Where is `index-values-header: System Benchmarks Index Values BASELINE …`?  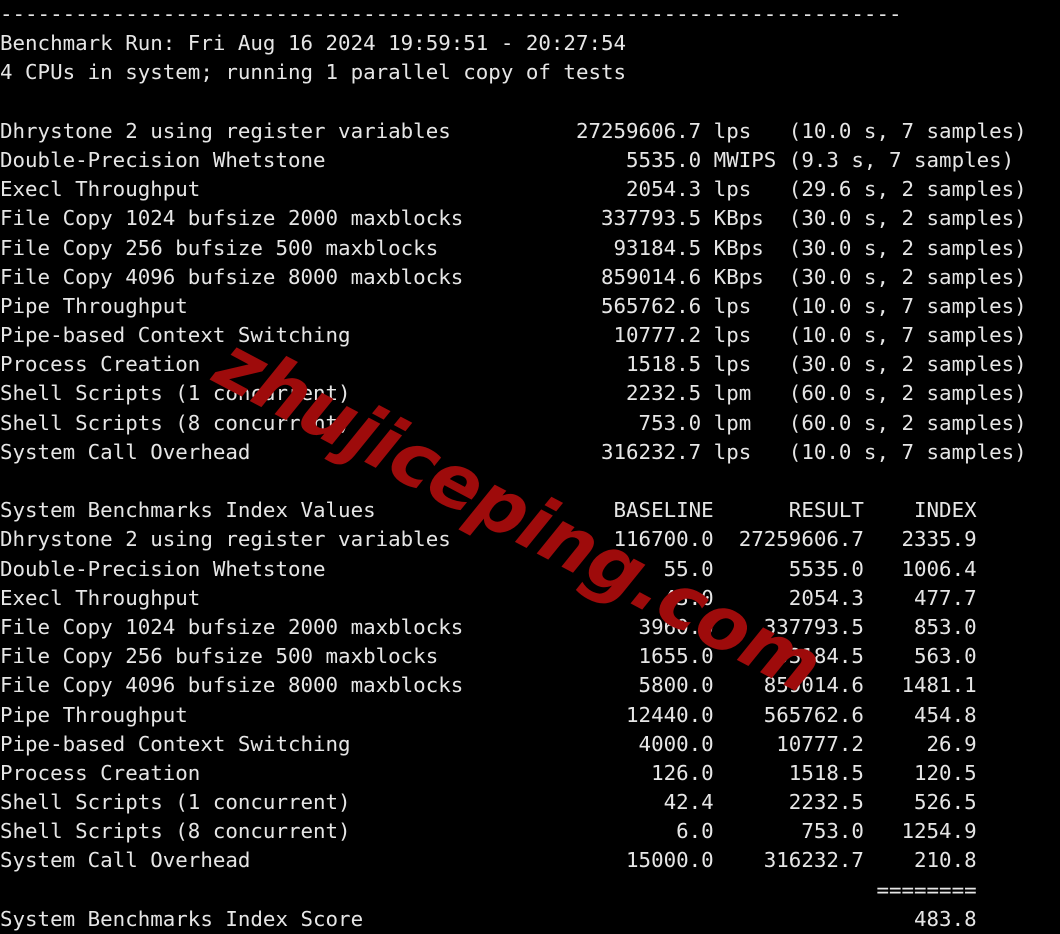
index-values-header: System Benchmarks Index Values BASELINE … is located at coordinates (488, 510).